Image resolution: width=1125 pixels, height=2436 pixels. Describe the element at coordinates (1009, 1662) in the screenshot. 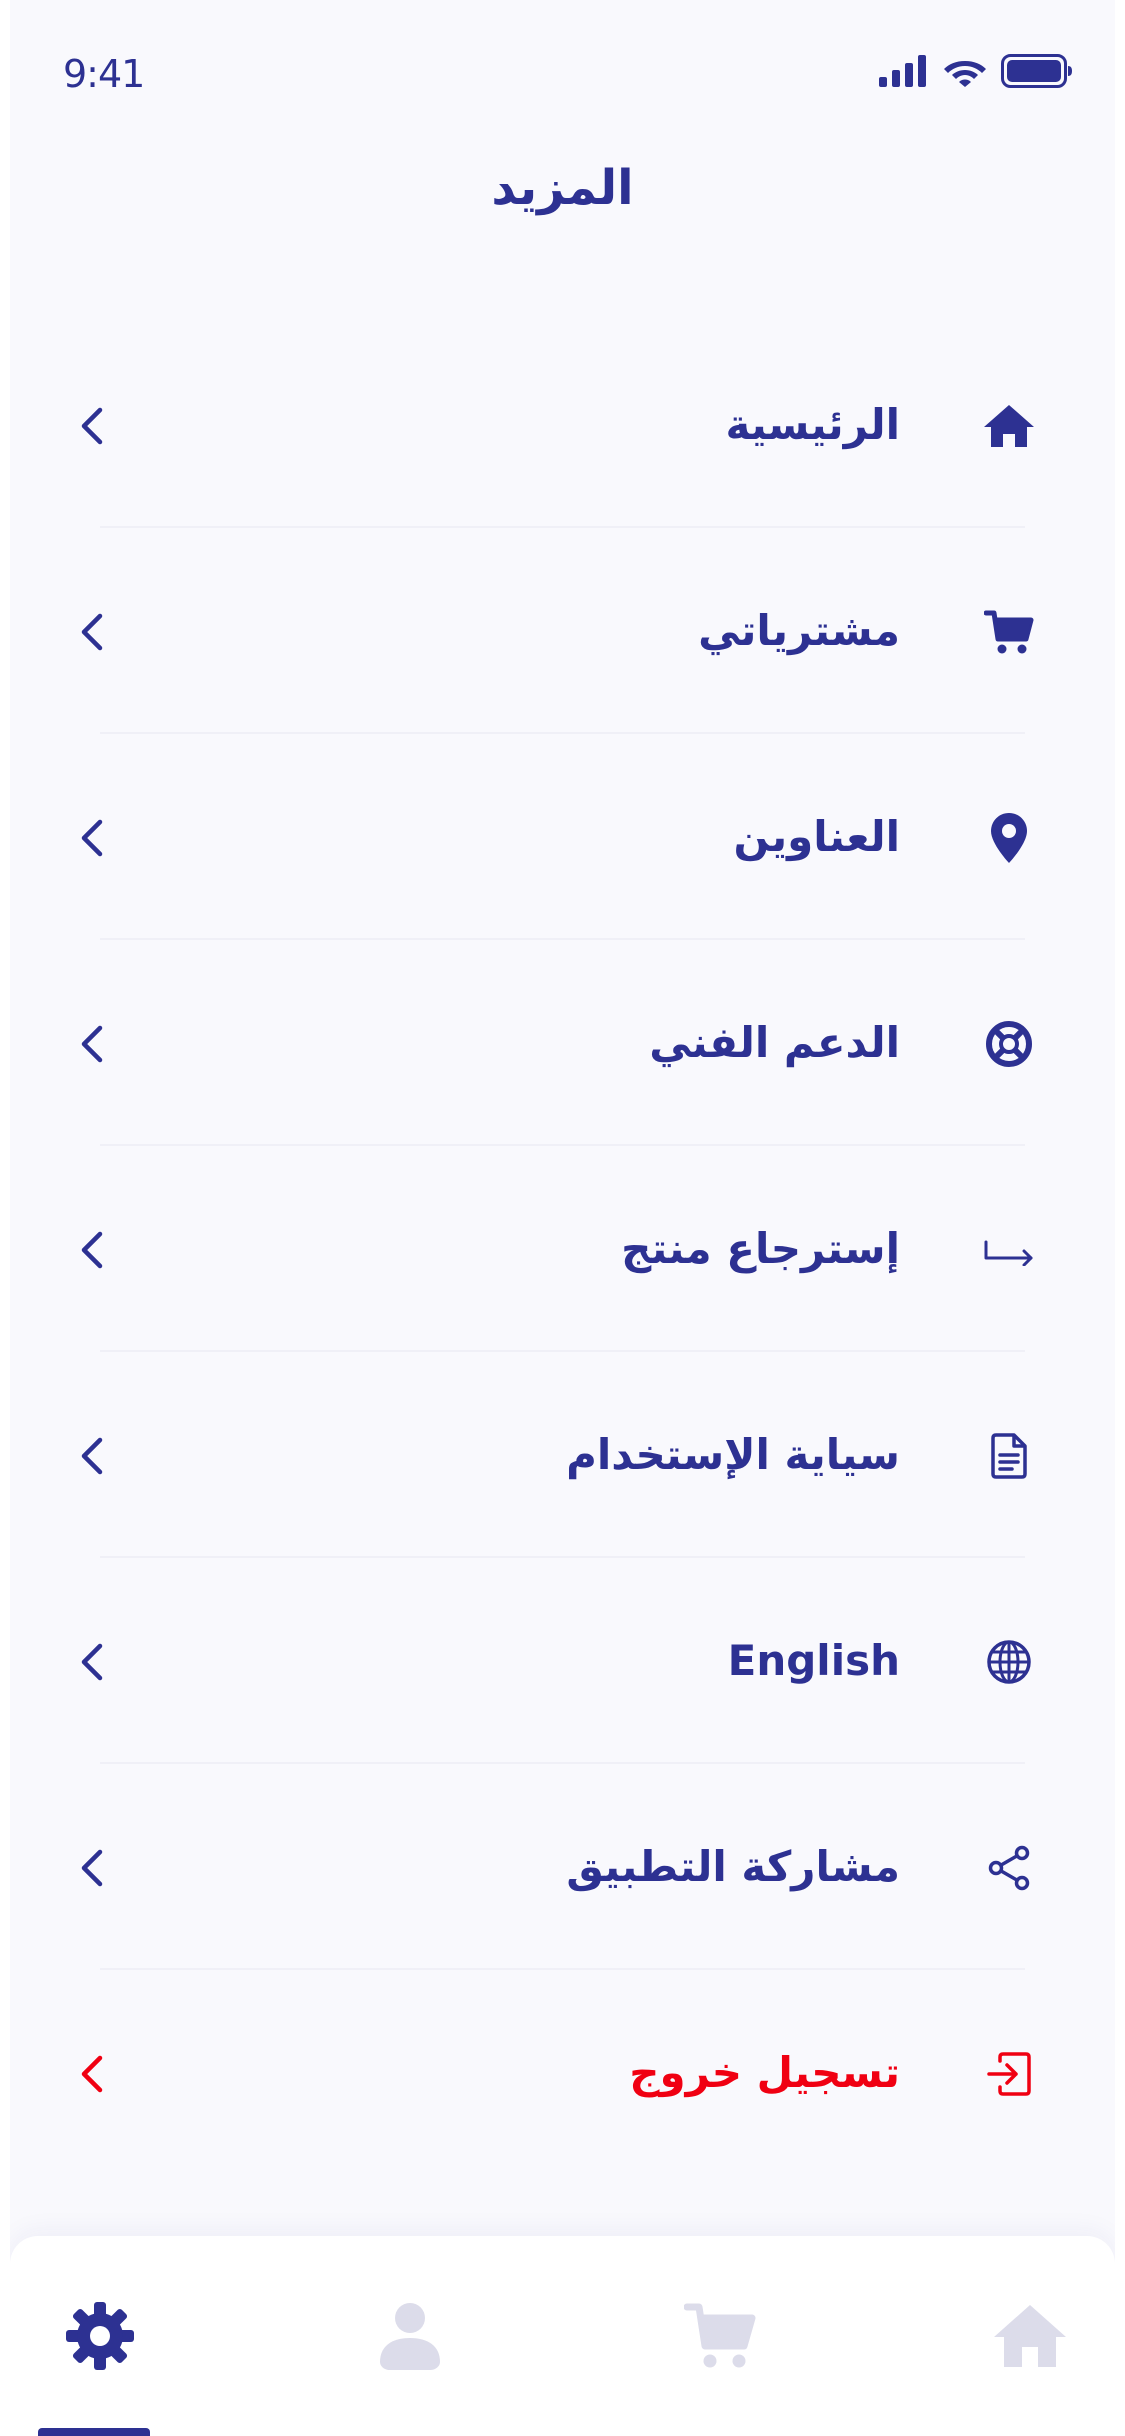

I see `globe-icon` at that location.